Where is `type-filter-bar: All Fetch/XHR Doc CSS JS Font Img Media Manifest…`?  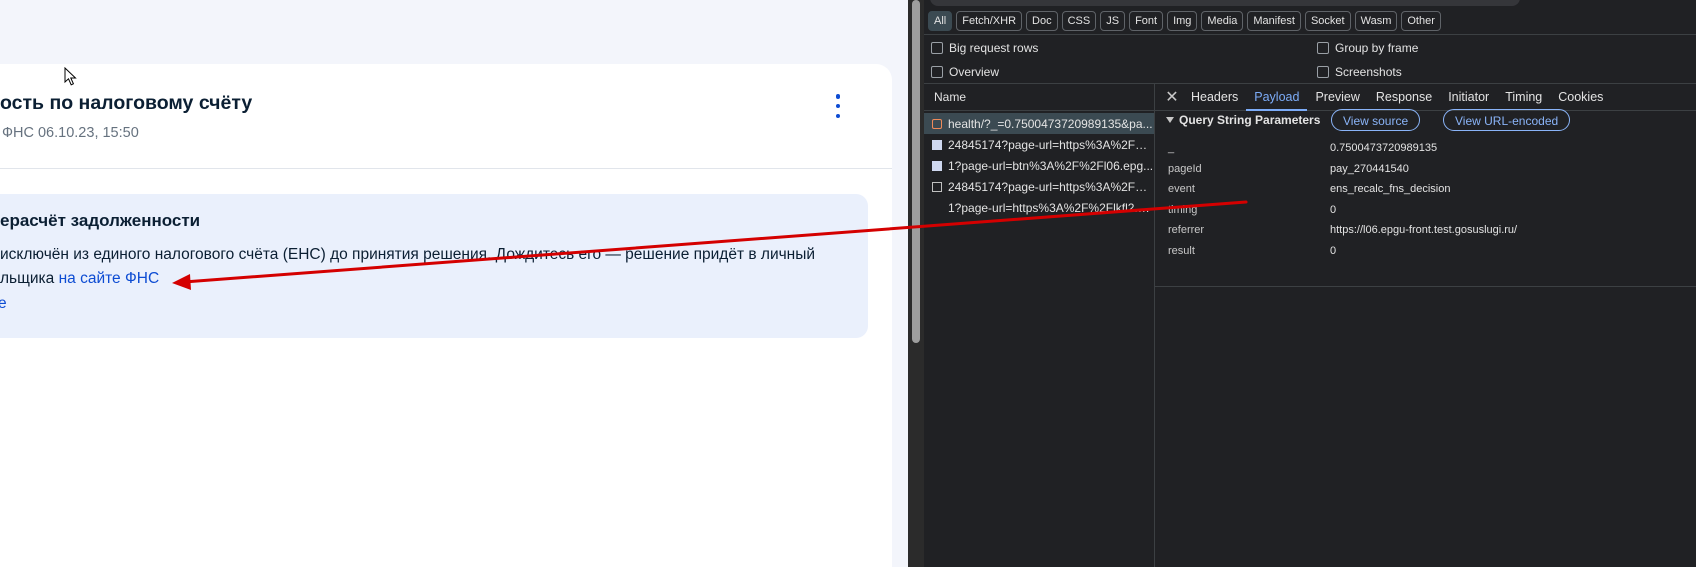
type-filter-bar: All Fetch/XHR Doc CSS JS Font Img Media Manifest… is located at coordinates (1184, 21).